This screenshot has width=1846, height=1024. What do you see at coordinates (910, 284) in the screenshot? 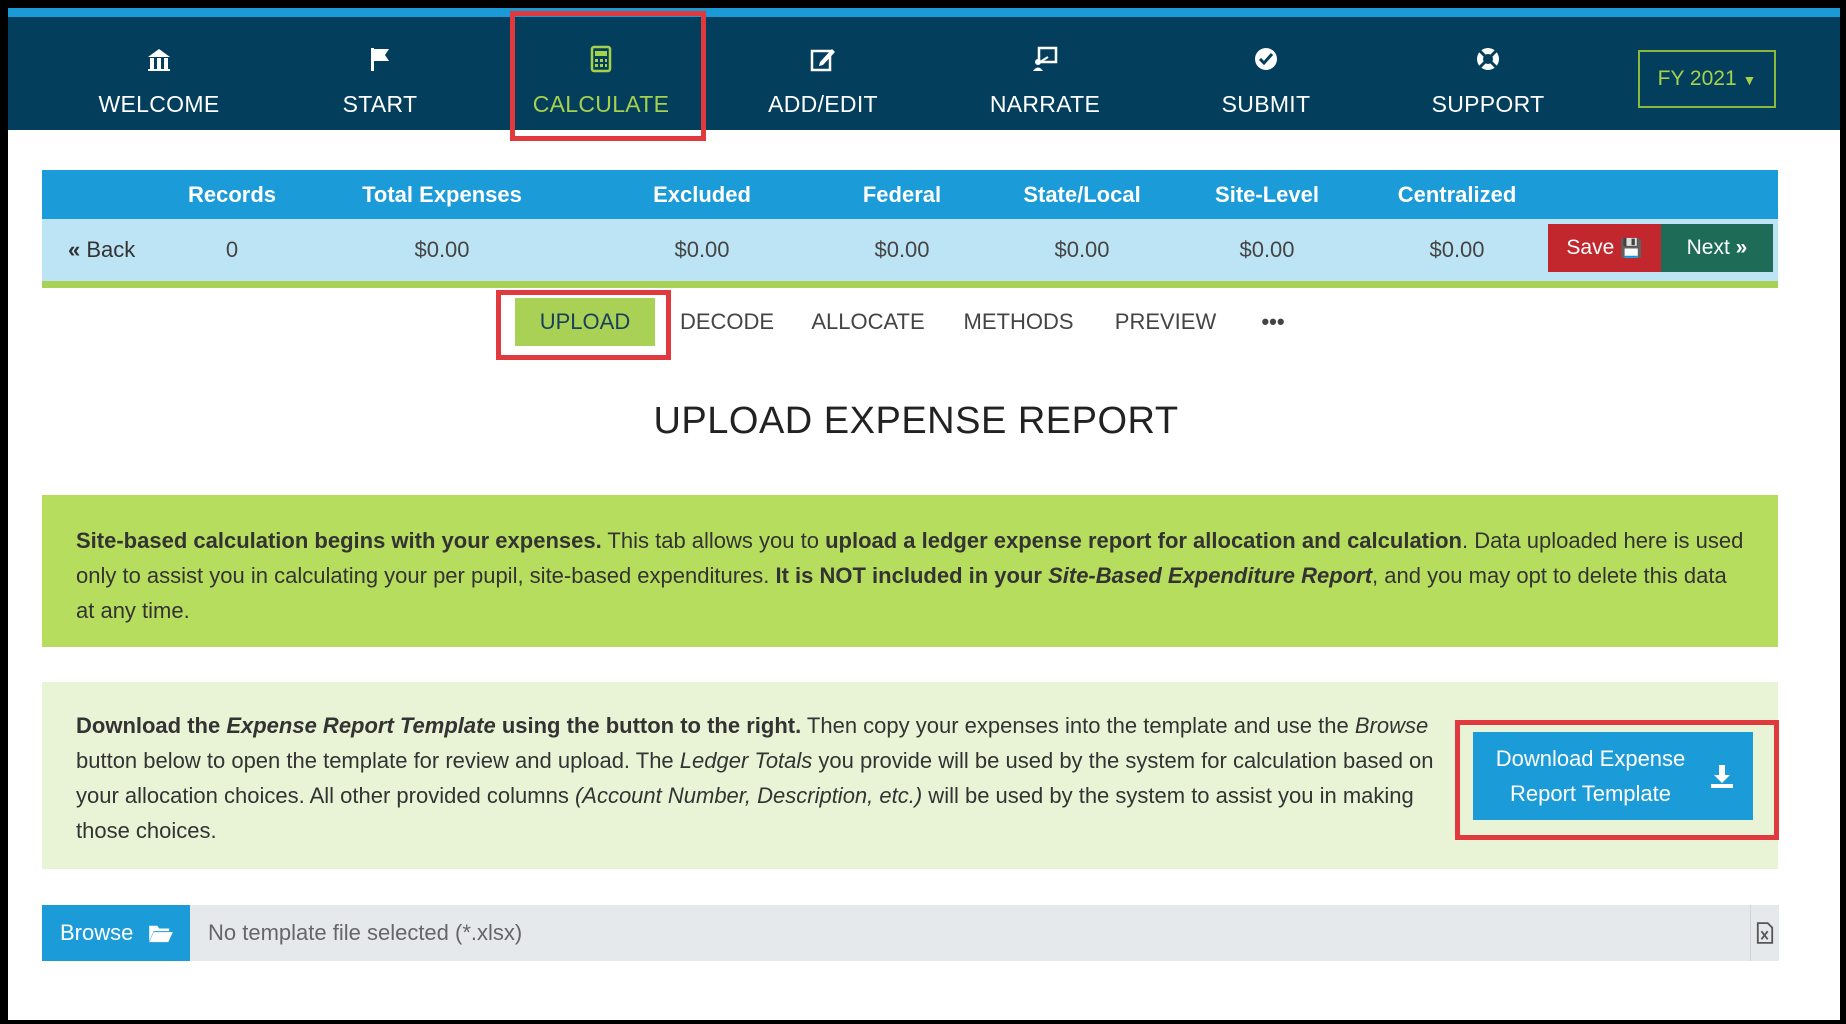
I see `summary-bottom-border` at bounding box center [910, 284].